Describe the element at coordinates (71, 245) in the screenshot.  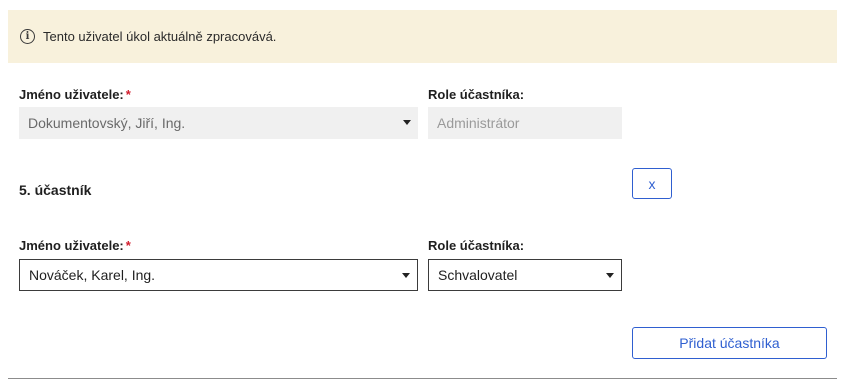
I see `user-name-label-5-text: Jméno uživatele:` at that location.